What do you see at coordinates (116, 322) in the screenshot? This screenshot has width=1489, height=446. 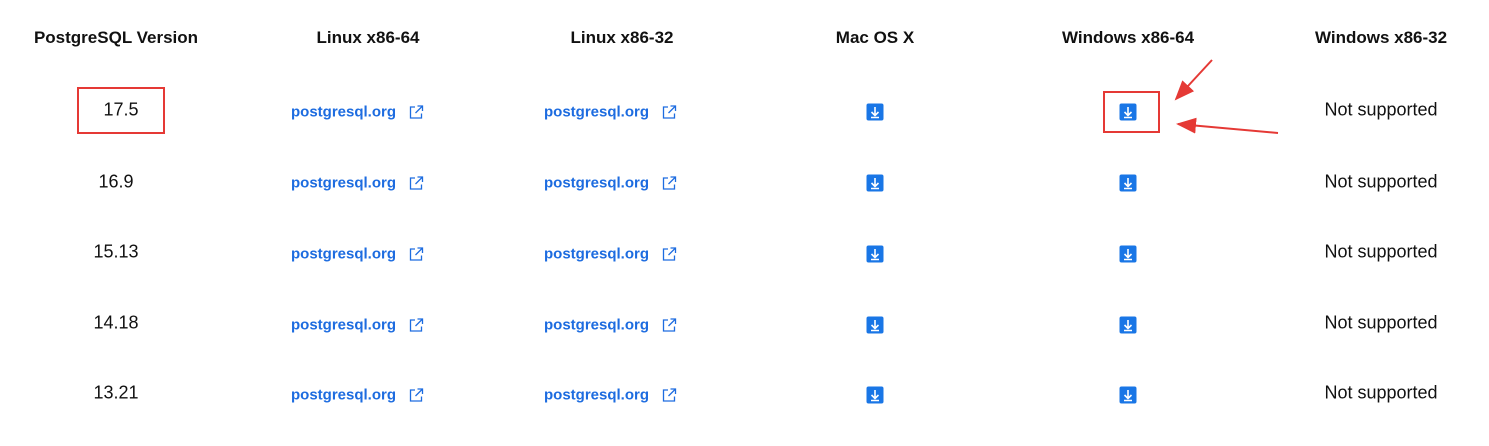 I see `version-cell: 14.18` at bounding box center [116, 322].